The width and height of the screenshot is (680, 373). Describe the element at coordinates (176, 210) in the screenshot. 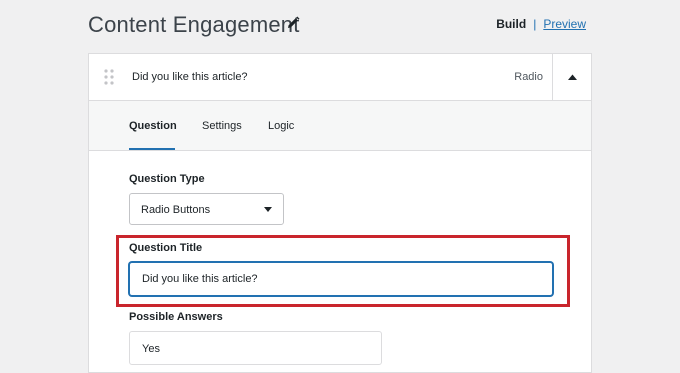

I see `question-type-value: Radio Buttons` at that location.